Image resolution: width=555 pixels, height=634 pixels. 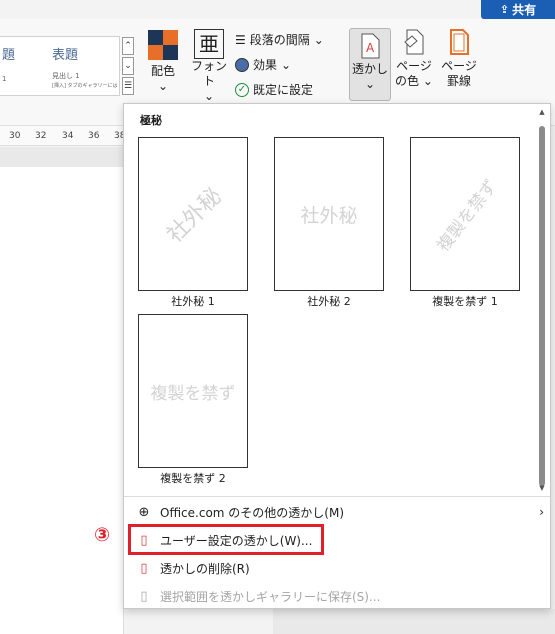 What do you see at coordinates (465, 301) in the screenshot?
I see `watermark-option-label: 複製を禁ず 1` at bounding box center [465, 301].